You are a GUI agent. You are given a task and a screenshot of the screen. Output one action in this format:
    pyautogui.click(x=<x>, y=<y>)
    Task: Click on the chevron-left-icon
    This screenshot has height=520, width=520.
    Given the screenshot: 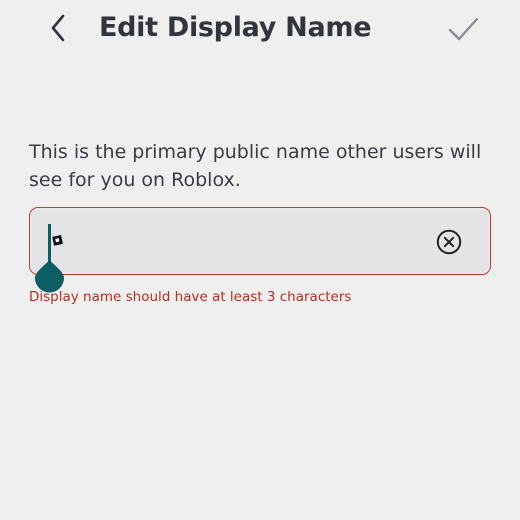 What is the action you would take?
    pyautogui.click(x=58, y=28)
    